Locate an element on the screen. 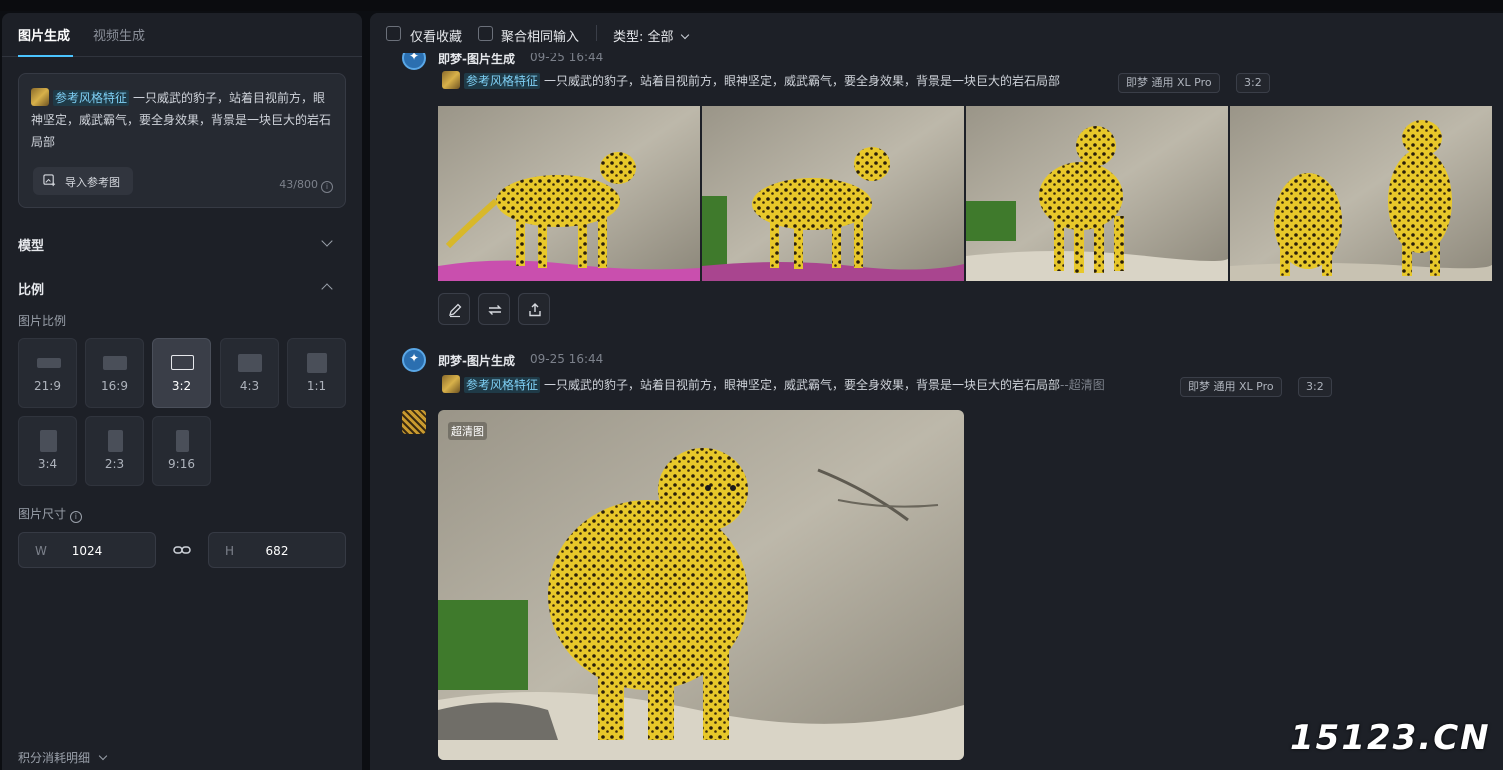  favorites-only-label: 仅看收藏 is located at coordinates (436, 35).